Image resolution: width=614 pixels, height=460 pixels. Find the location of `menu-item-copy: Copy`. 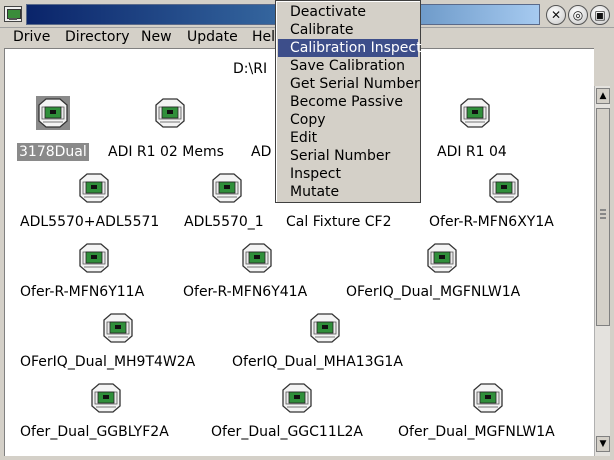

menu-item-copy: Copy is located at coordinates (348, 120).